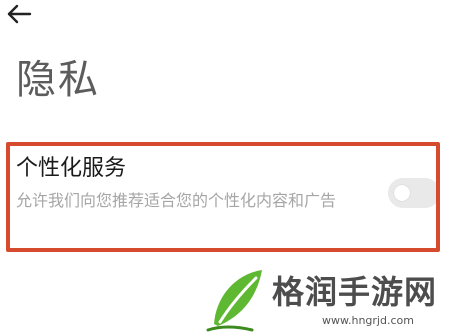 The height and width of the screenshot is (334, 451). Describe the element at coordinates (368, 320) in the screenshot. I see `watermark-url: www.hngrjd.com` at that location.